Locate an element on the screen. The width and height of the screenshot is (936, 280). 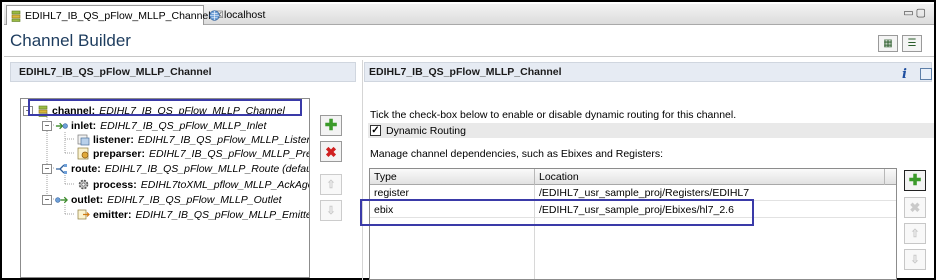
tree-value: EDIHL7_IB_QS_pFlow_MLLP_Inlet is located at coordinates (183, 125).